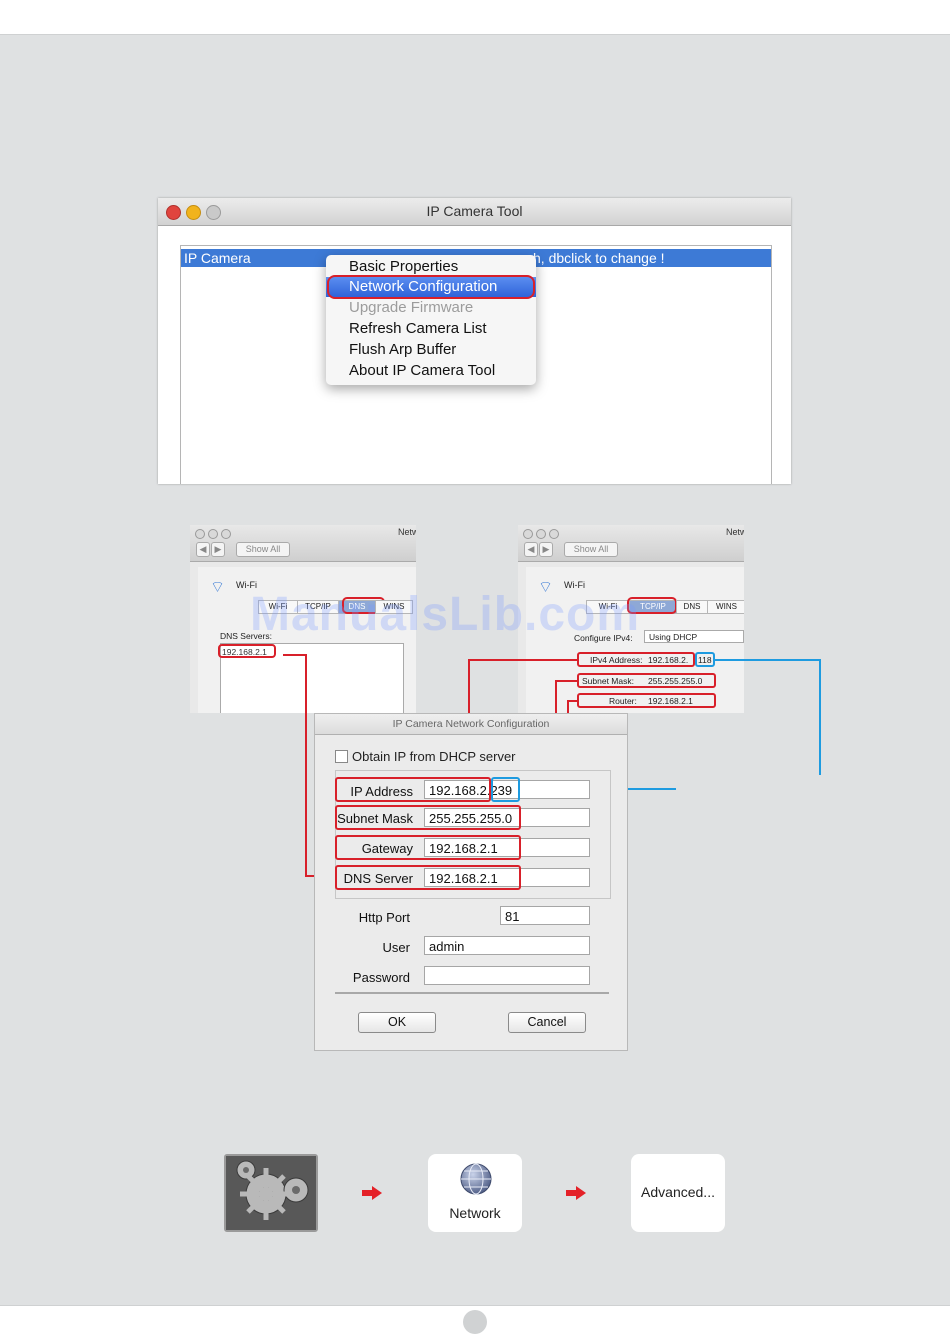 Image resolution: width=950 pixels, height=1340 pixels. I want to click on network-label: Network, so click(475, 1213).